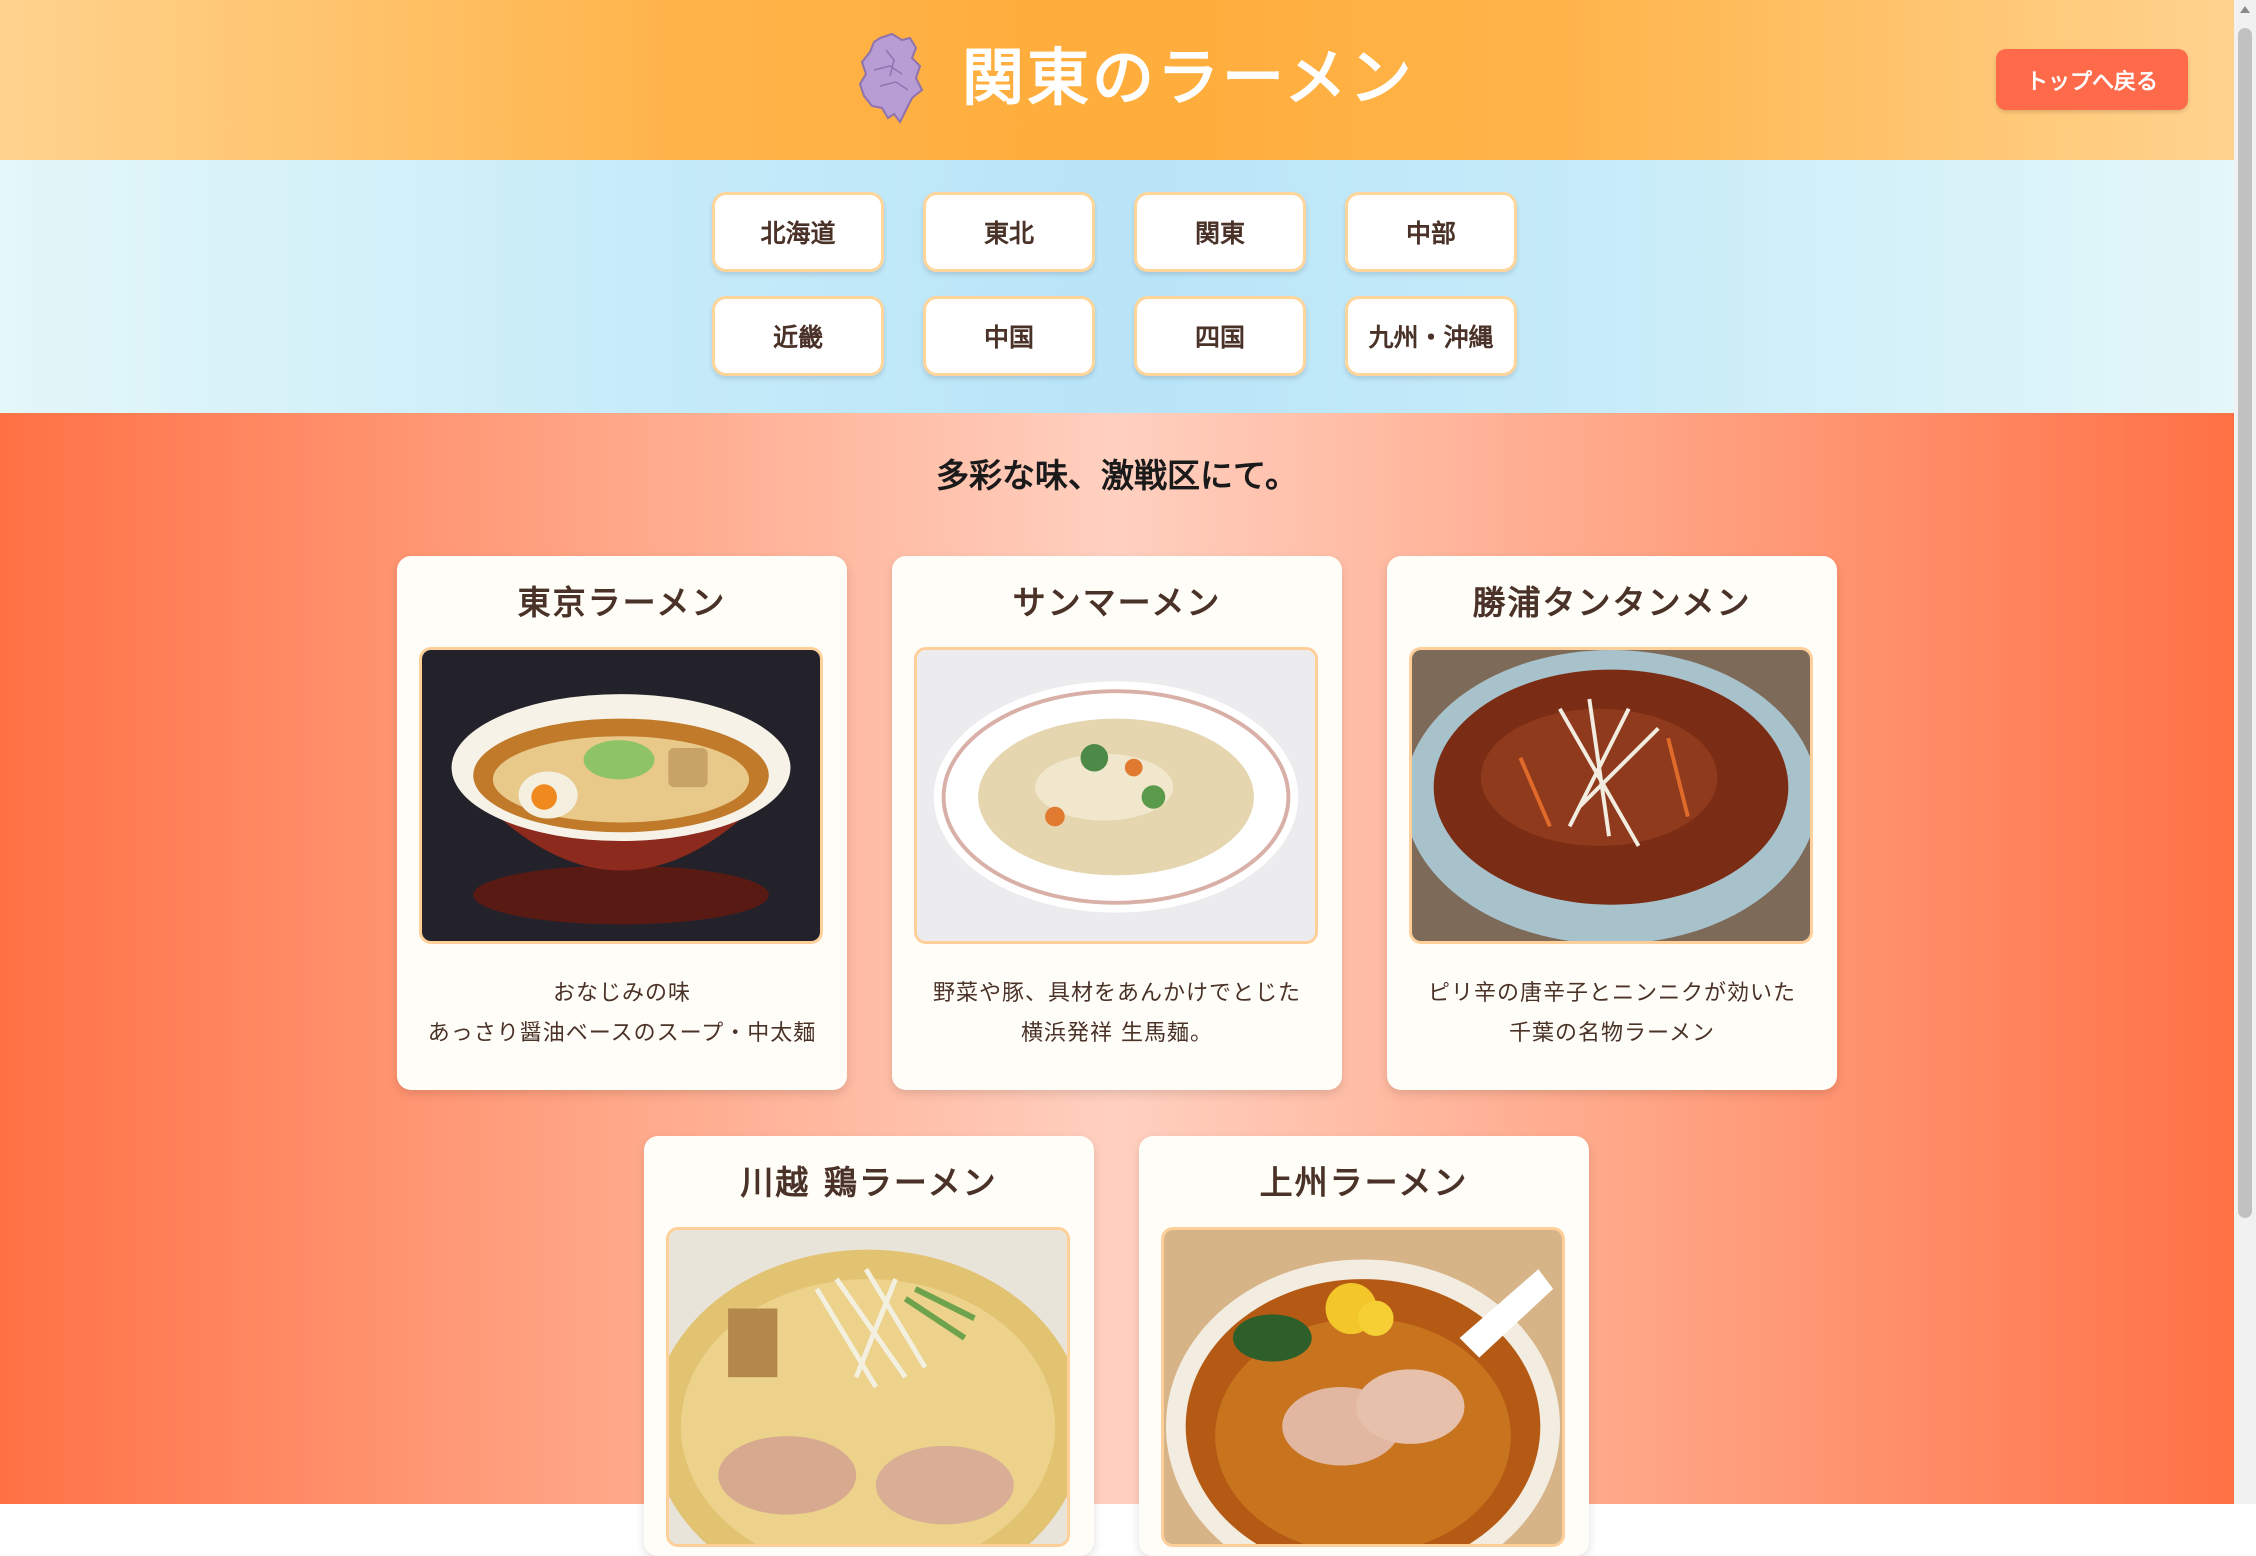 The height and width of the screenshot is (1556, 2256). I want to click on region-button-chubu: 中部, so click(1431, 232).